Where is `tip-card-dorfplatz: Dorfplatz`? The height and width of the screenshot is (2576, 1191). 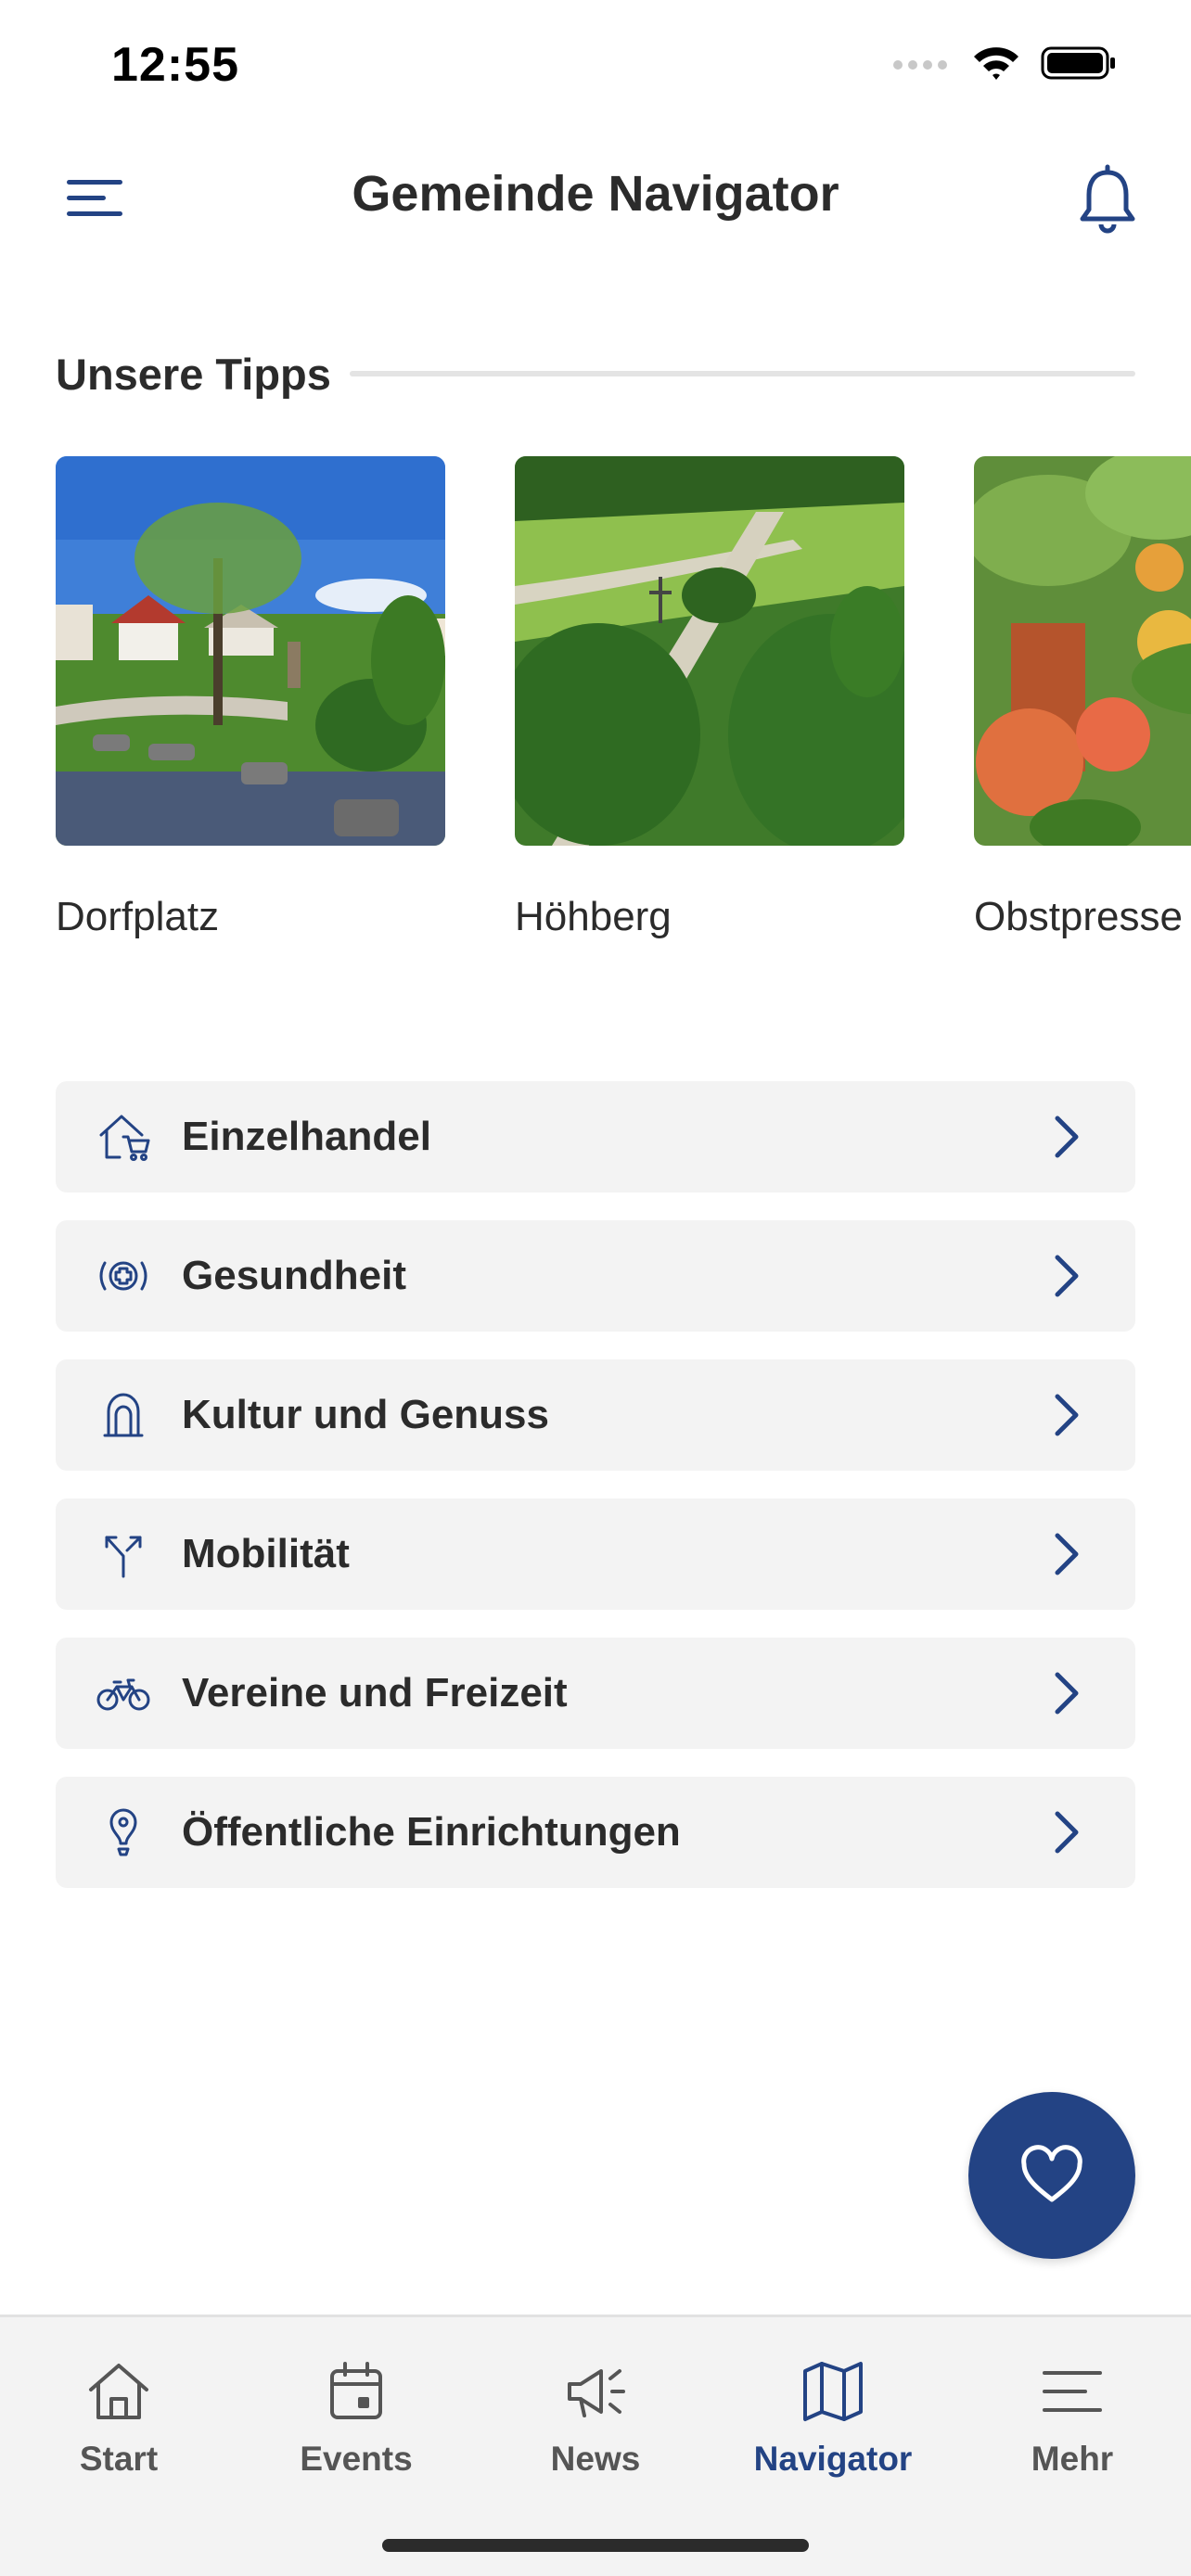 tip-card-dorfplatz: Dorfplatz is located at coordinates (250, 698).